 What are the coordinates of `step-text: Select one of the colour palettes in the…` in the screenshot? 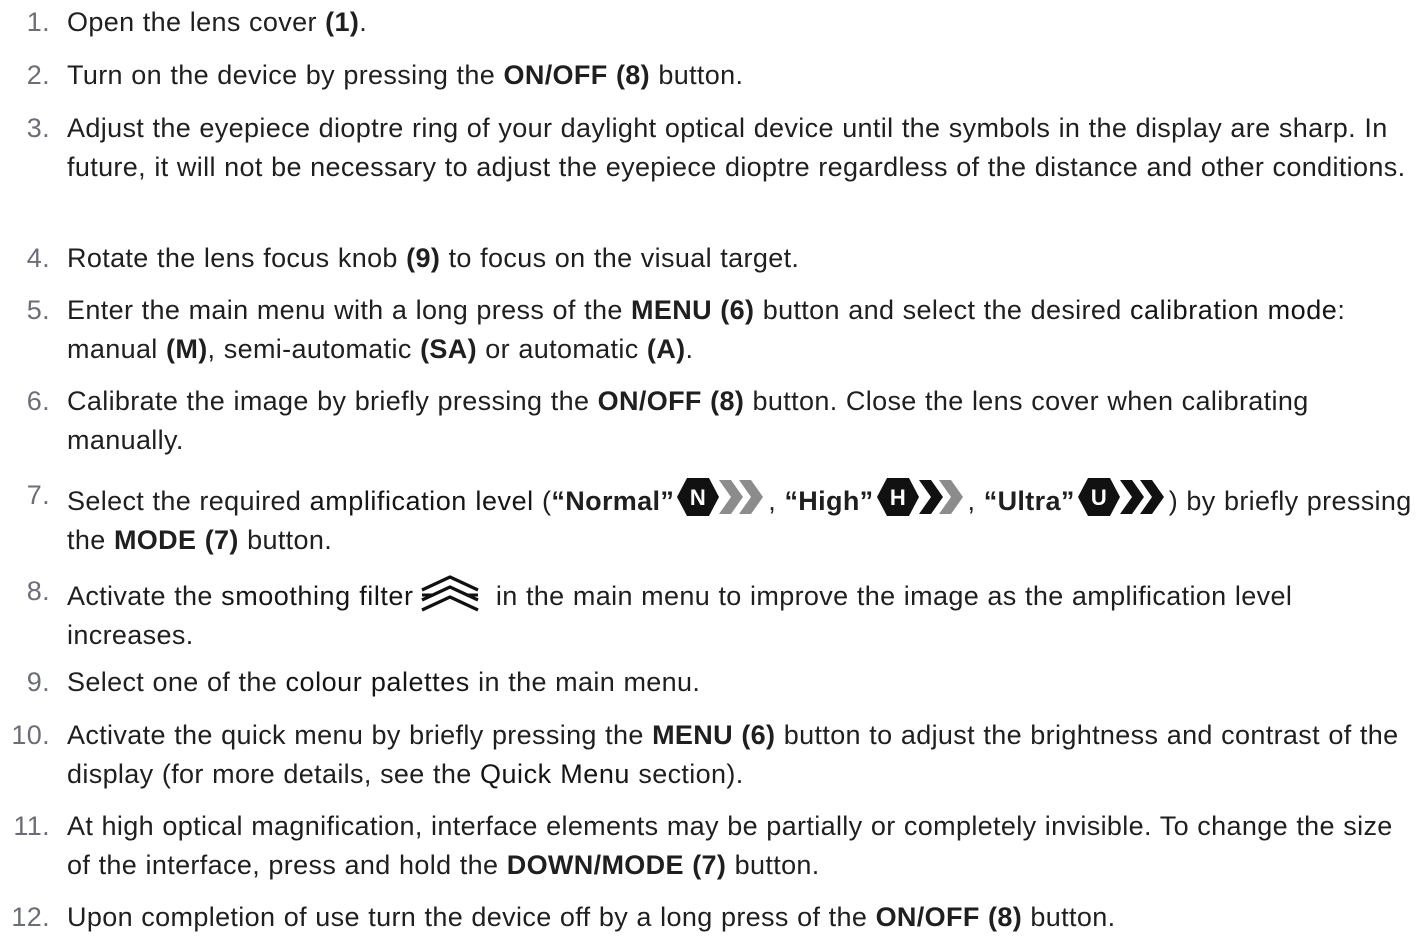 It's located at (384, 682).